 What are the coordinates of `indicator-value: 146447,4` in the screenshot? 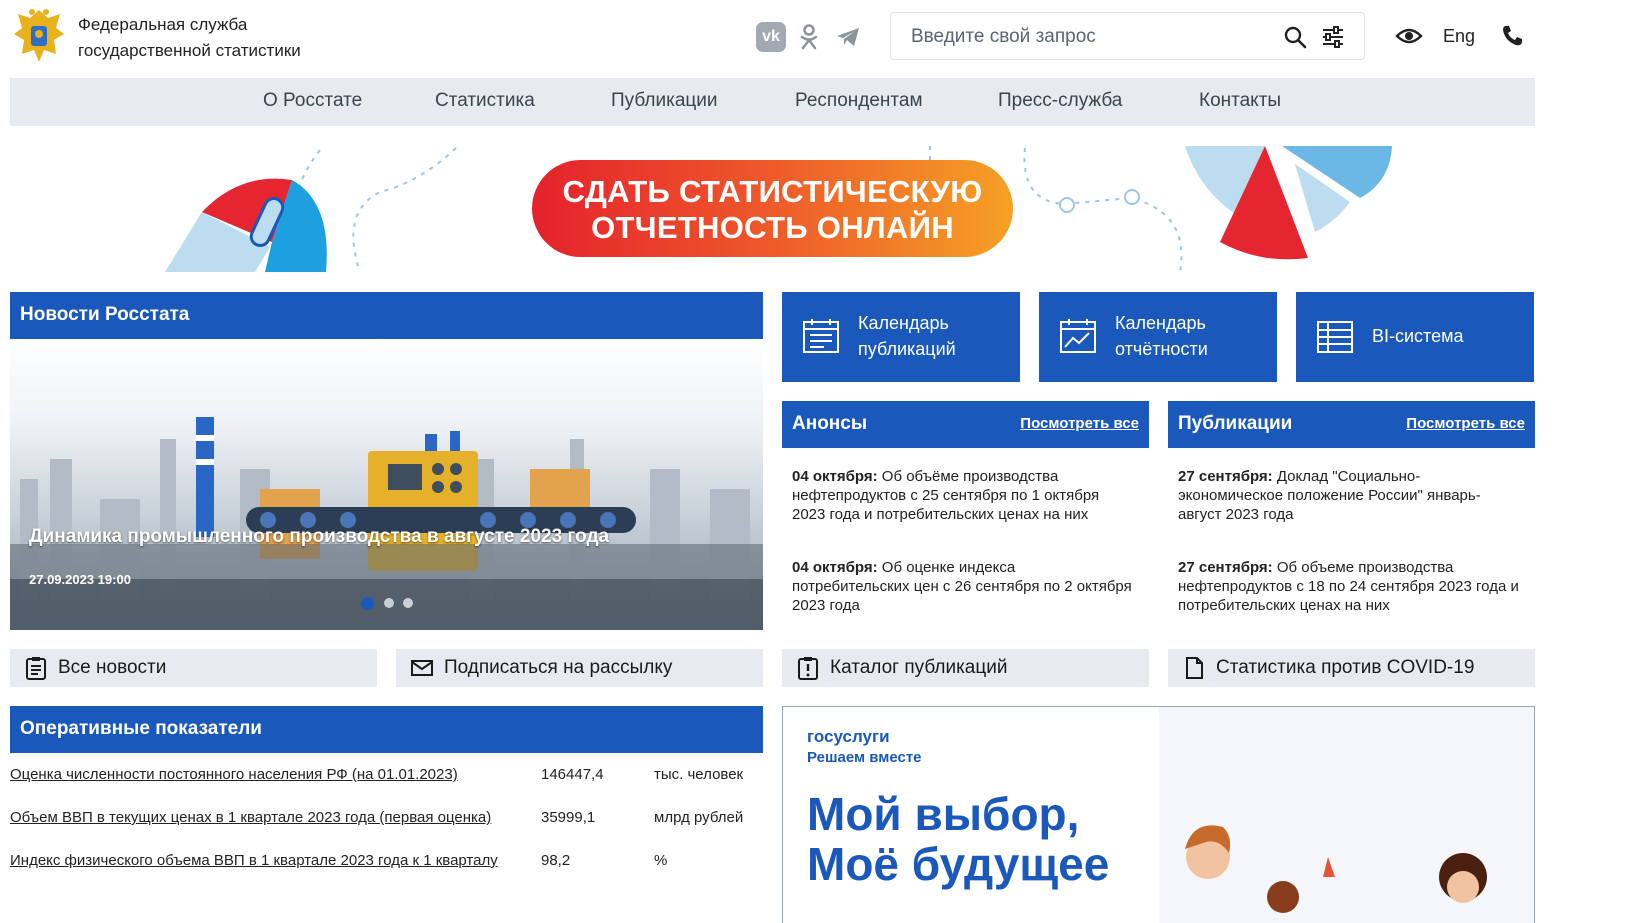 It's located at (572, 774).